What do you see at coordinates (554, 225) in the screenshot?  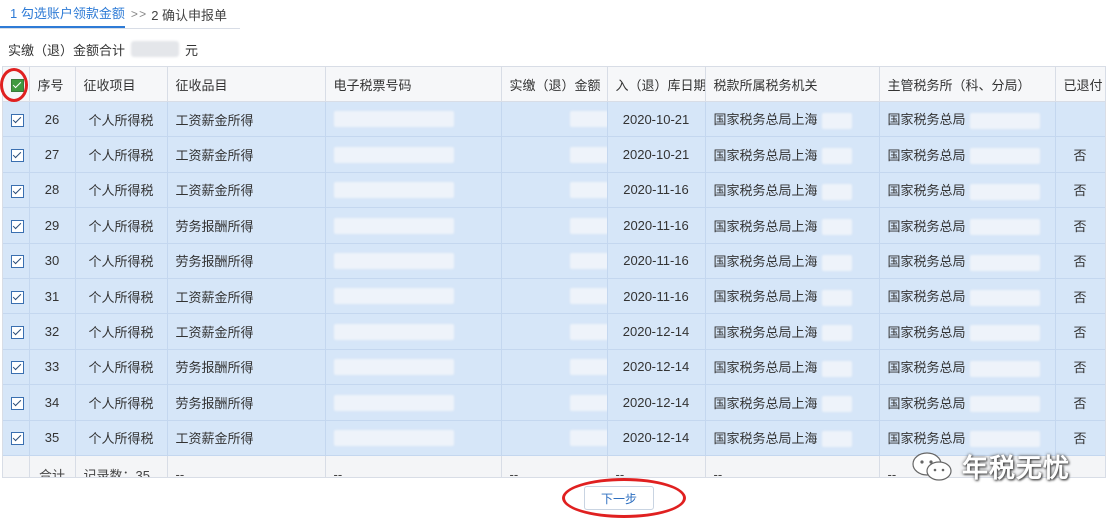 I see `table-row: 29 个人所得税 劳务报酬所得 2020-11-16 国家税务总局上海 国家税务总局 否` at bounding box center [554, 225].